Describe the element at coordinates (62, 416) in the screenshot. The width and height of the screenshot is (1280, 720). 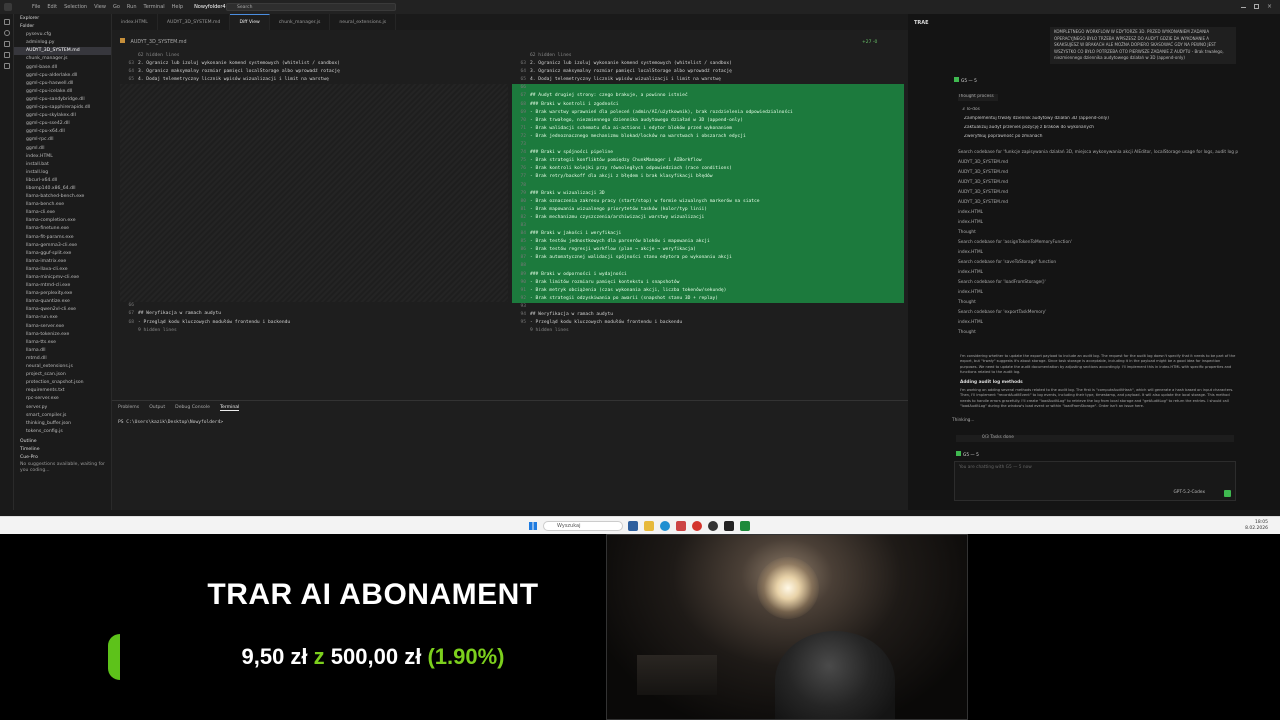
I see `file-item: smart_compiler.js` at that location.